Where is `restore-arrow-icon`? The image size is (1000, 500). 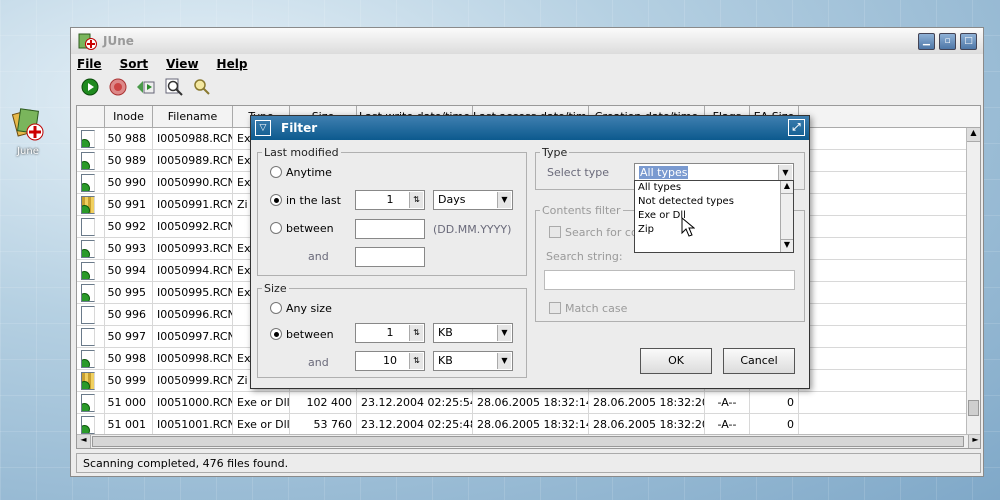 restore-arrow-icon is located at coordinates (146, 87).